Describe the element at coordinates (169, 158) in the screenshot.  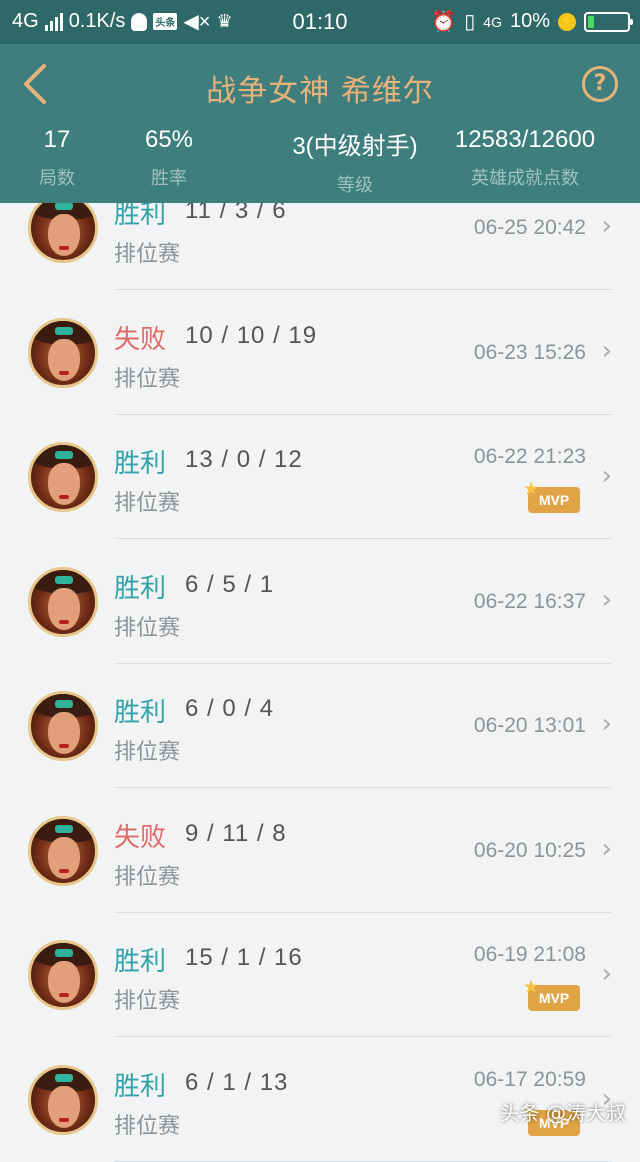
I see `stat-winrate: 65% 胜率` at that location.